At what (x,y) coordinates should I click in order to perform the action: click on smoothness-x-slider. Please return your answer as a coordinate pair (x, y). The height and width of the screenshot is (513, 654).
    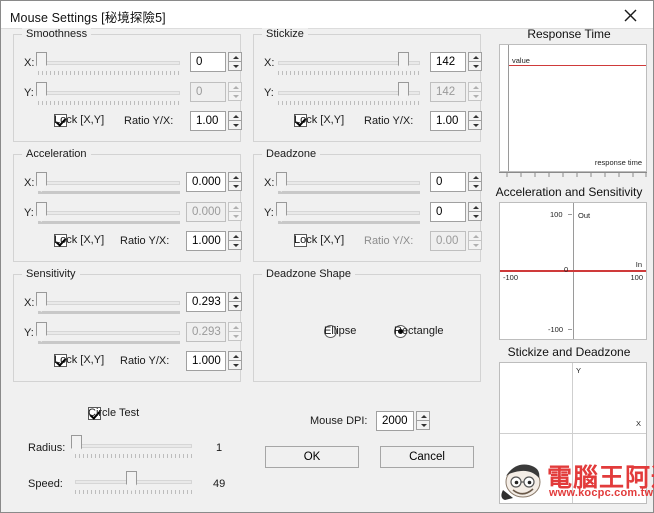
    Looking at the image, I should click on (107, 65).